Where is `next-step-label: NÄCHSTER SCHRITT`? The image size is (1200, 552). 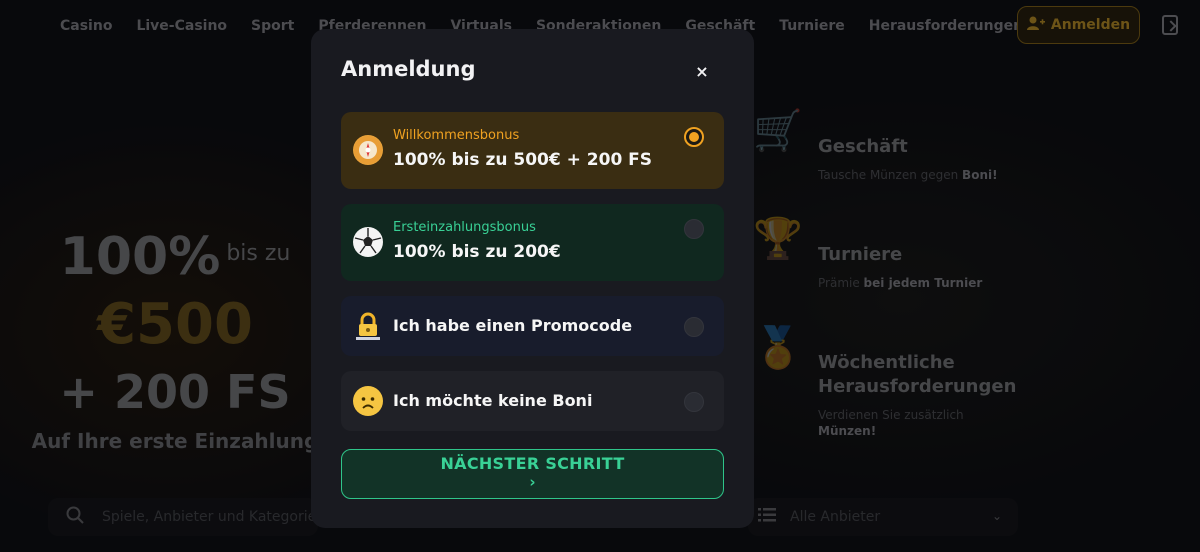 next-step-label: NÄCHSTER SCHRITT is located at coordinates (532, 463).